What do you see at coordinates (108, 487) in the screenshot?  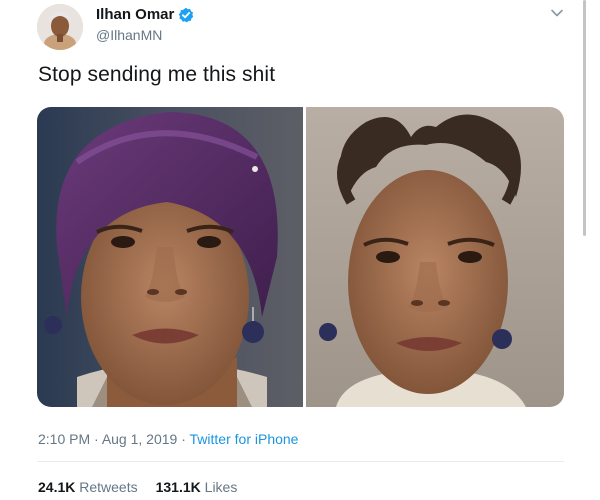 I see `retweets-label: Retweets` at bounding box center [108, 487].